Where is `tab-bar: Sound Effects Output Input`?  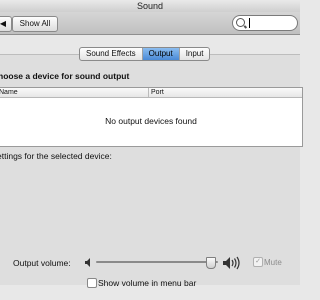
tab-bar: Sound Effects Output Input is located at coordinates (145, 54).